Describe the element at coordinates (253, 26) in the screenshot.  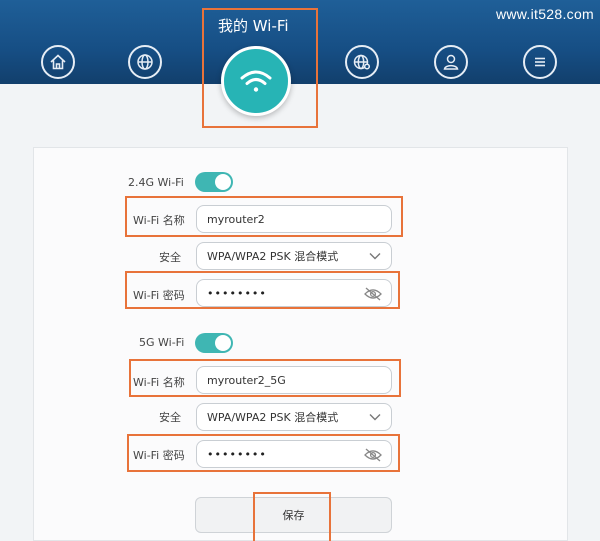
I see `page-title: 我的 Wi-Fi` at that location.